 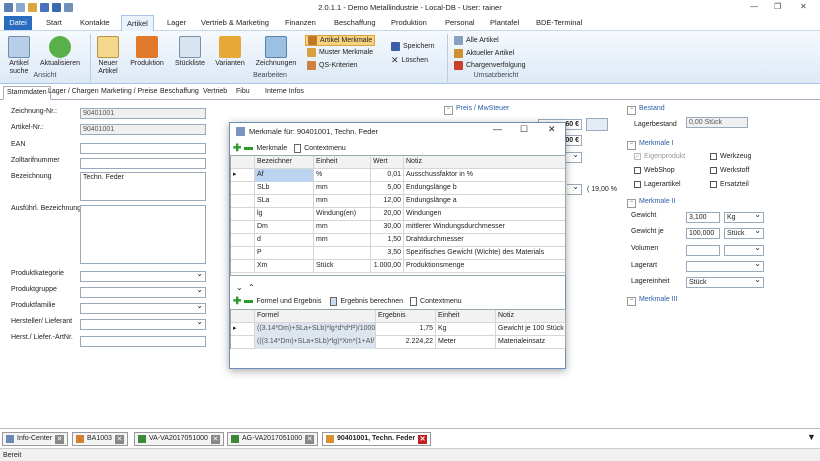 I want to click on cell-e, so click(x=342, y=253).